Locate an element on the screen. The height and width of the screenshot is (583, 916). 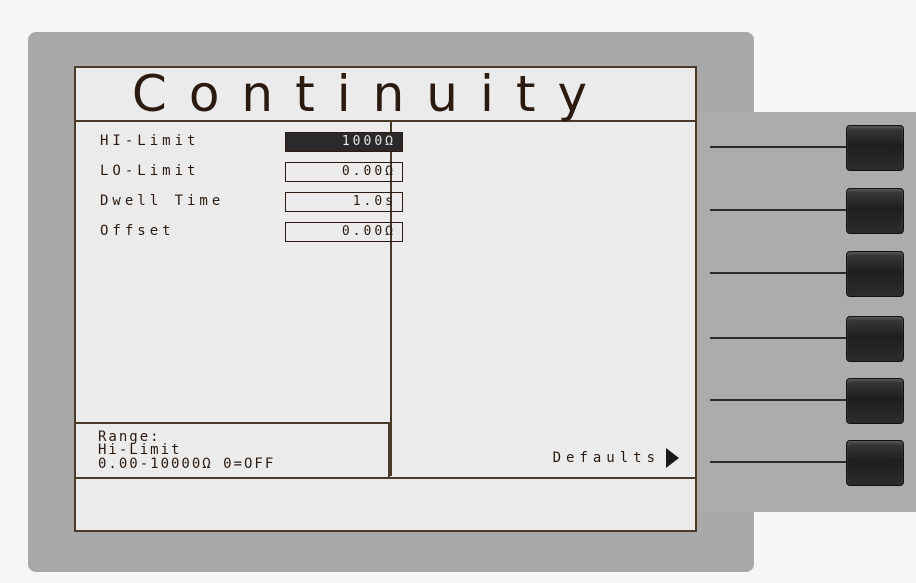
lo-limit-field: 0.00Ω is located at coordinates (344, 172).